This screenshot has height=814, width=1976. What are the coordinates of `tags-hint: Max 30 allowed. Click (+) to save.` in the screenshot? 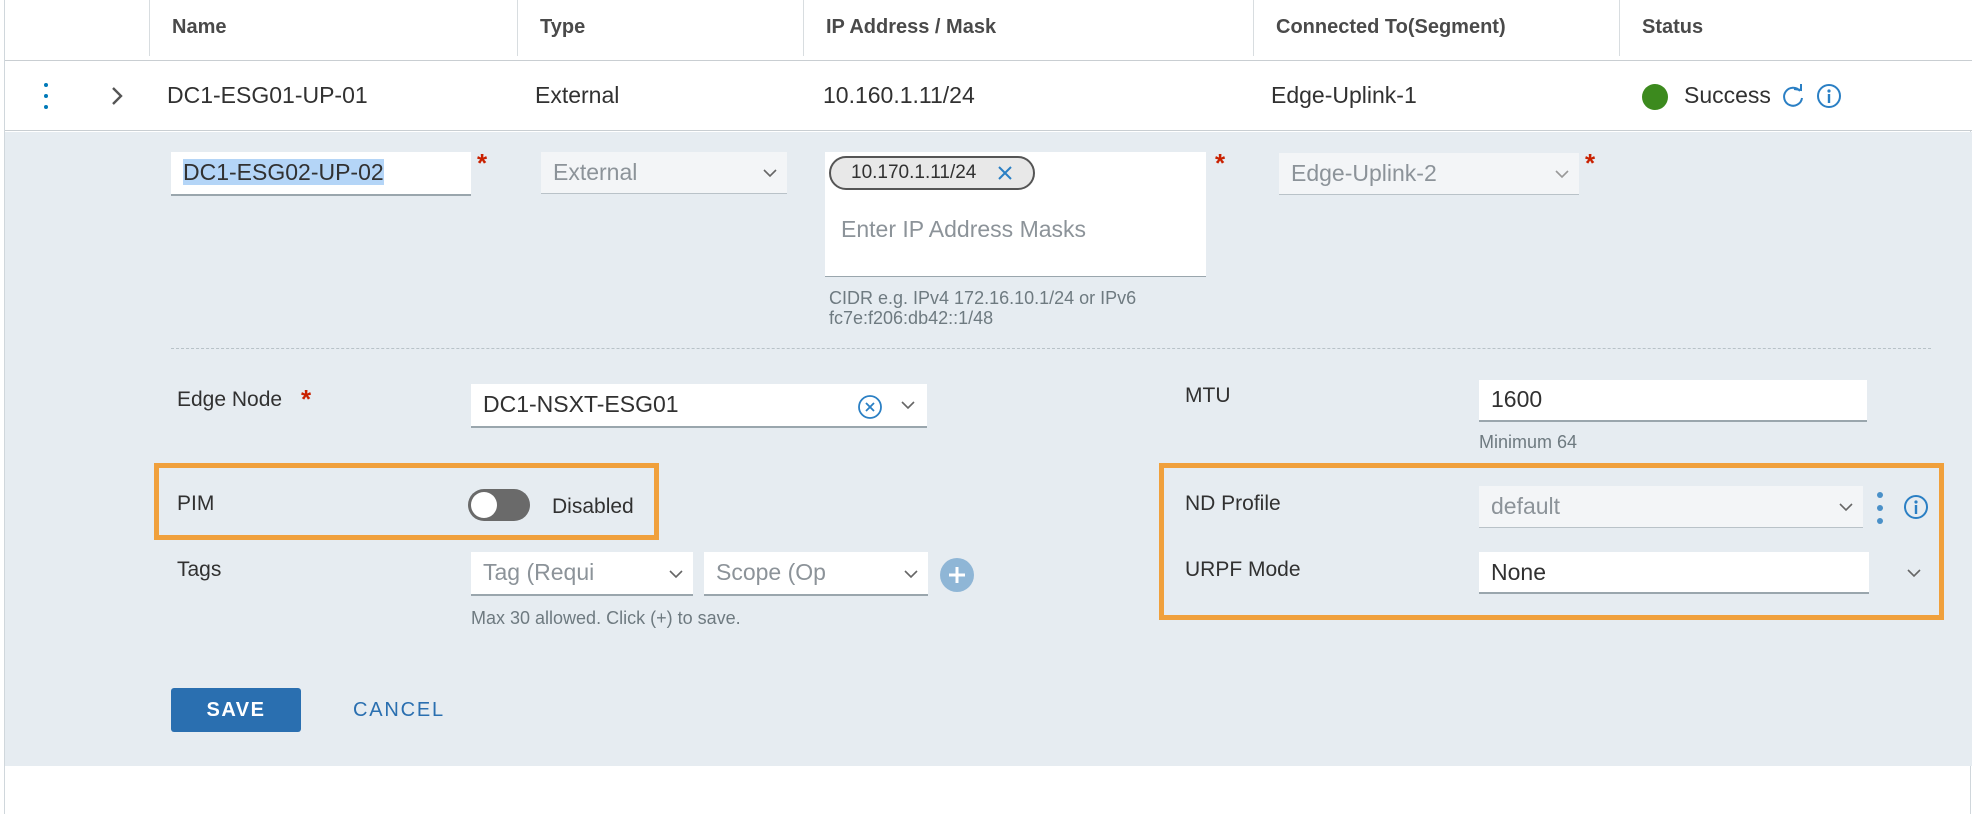 It's located at (606, 618).